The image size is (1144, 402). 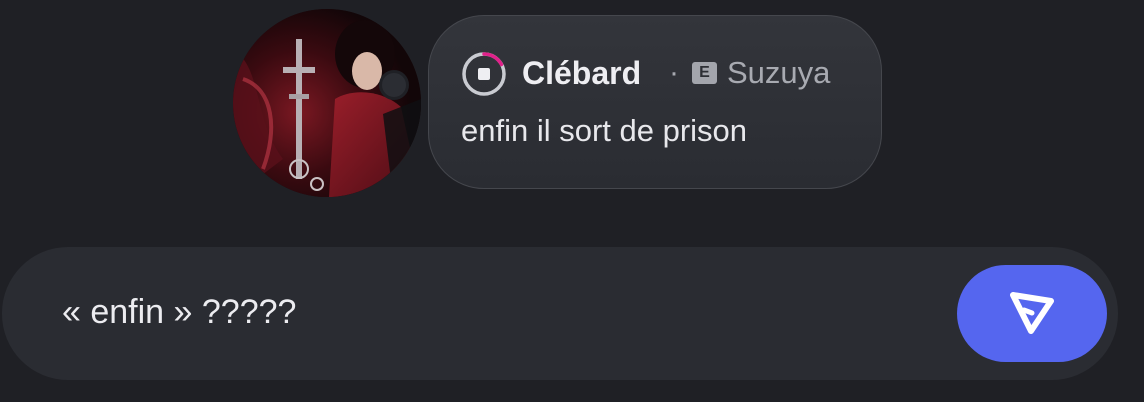 What do you see at coordinates (581, 73) in the screenshot?
I see `message-author: Clébard` at bounding box center [581, 73].